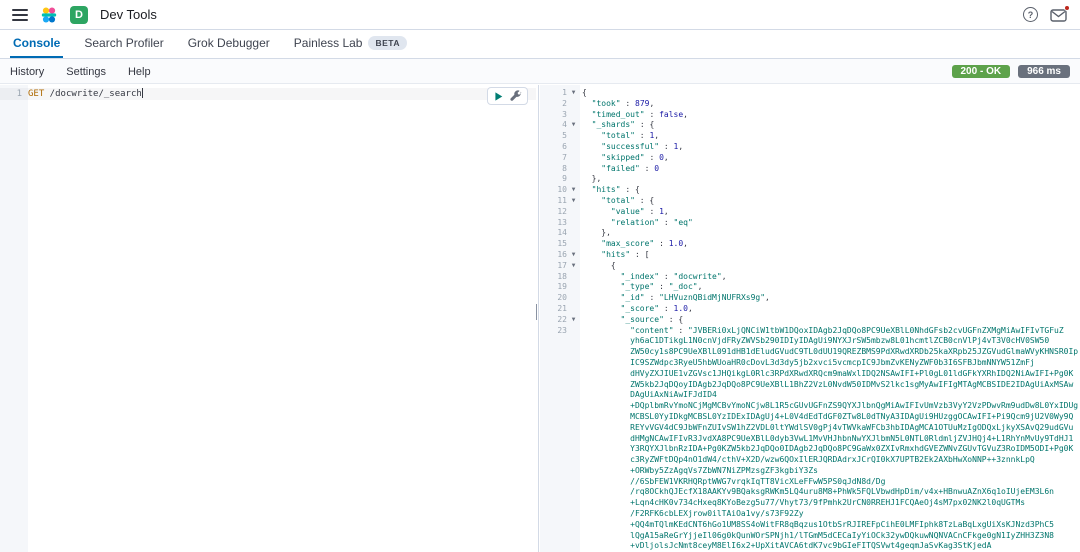 This screenshot has height=552, width=1080. I want to click on page-title: Dev Tools, so click(128, 14).